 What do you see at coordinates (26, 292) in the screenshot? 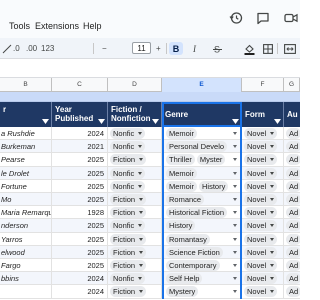
I see `author-cell` at bounding box center [26, 292].